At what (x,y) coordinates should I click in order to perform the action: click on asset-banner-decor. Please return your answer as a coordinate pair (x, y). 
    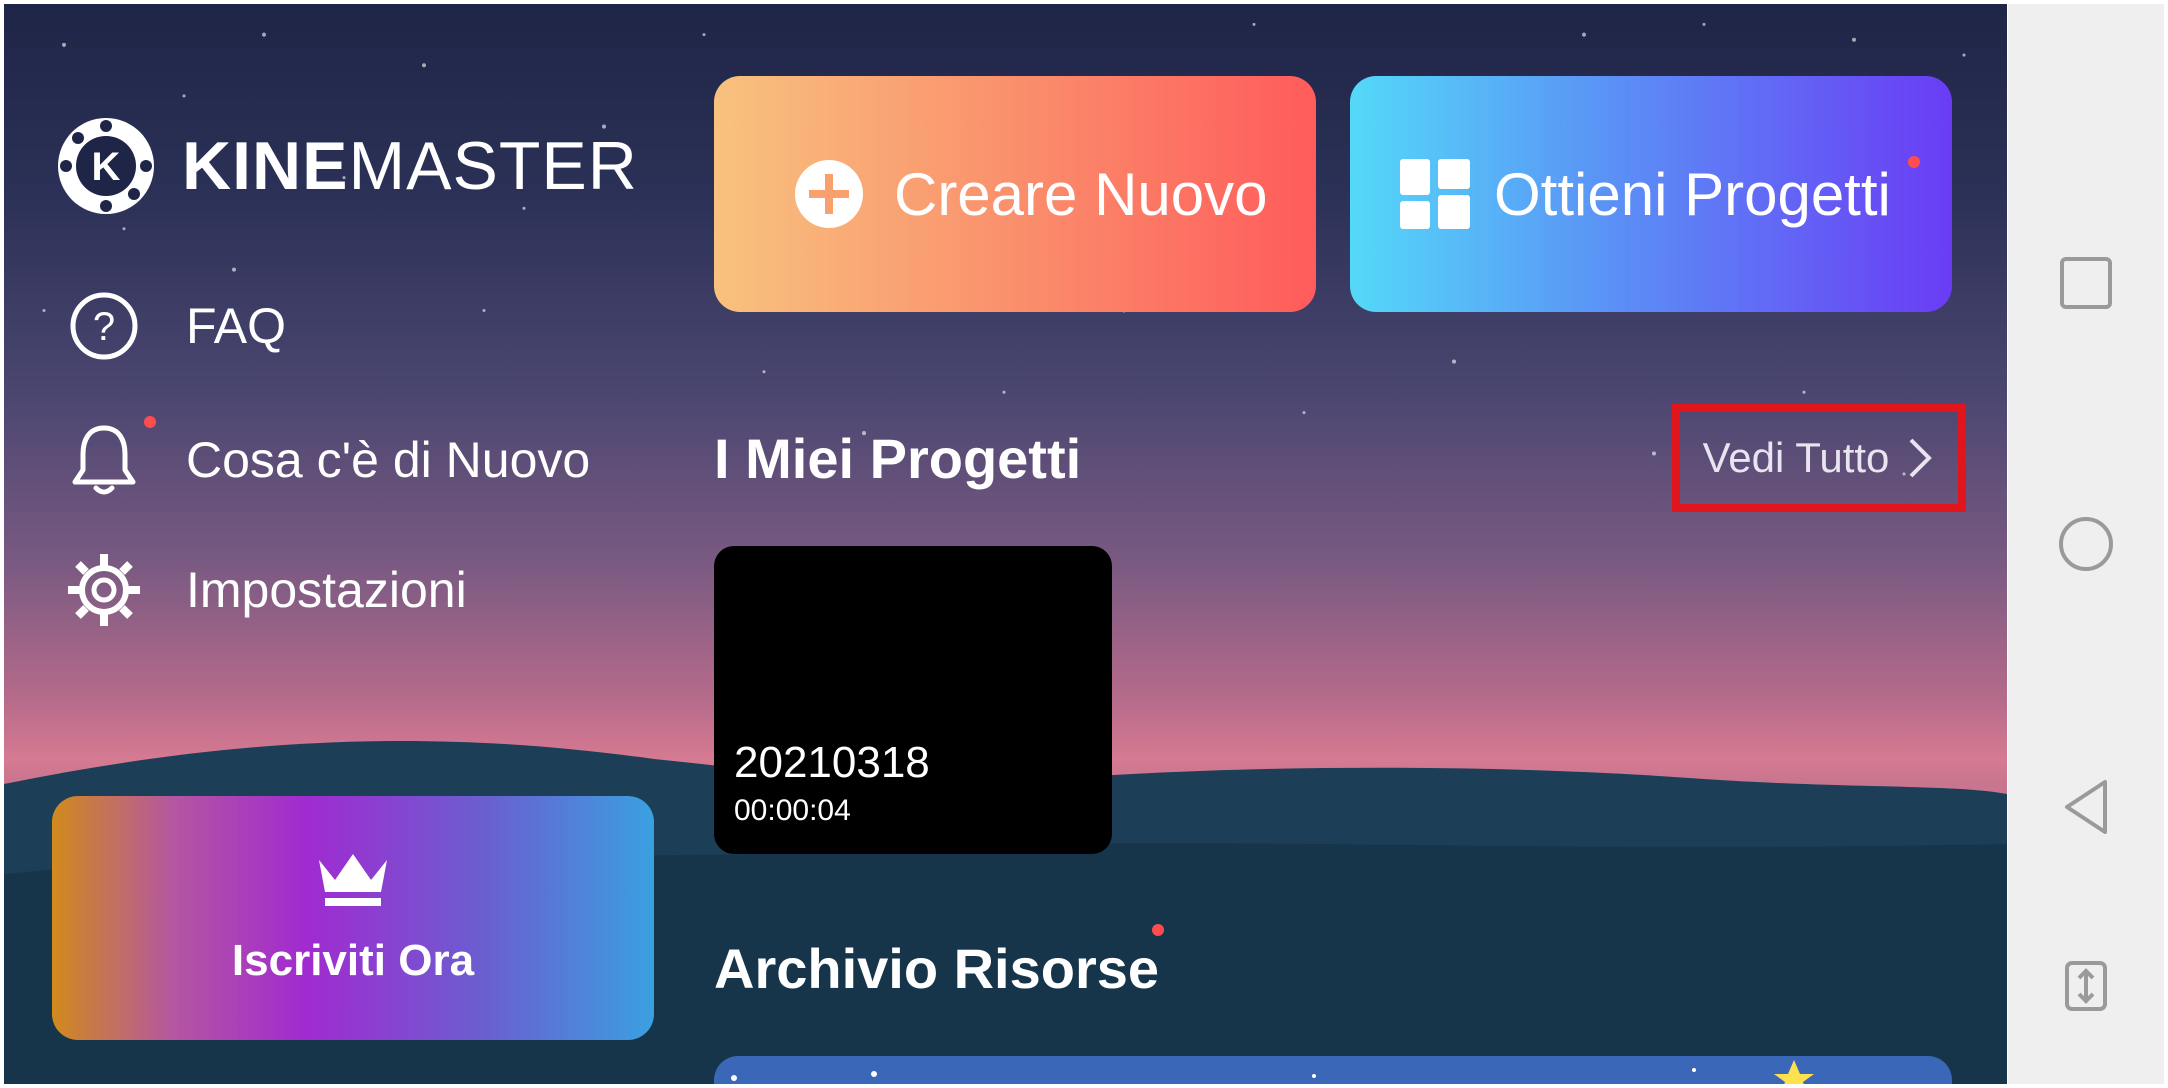
    Looking at the image, I should click on (1272, 1072).